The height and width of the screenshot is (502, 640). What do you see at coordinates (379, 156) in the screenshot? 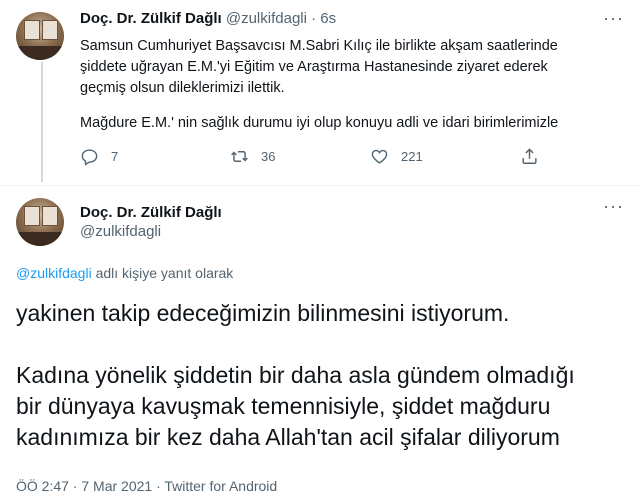
I see `like-icon` at bounding box center [379, 156].